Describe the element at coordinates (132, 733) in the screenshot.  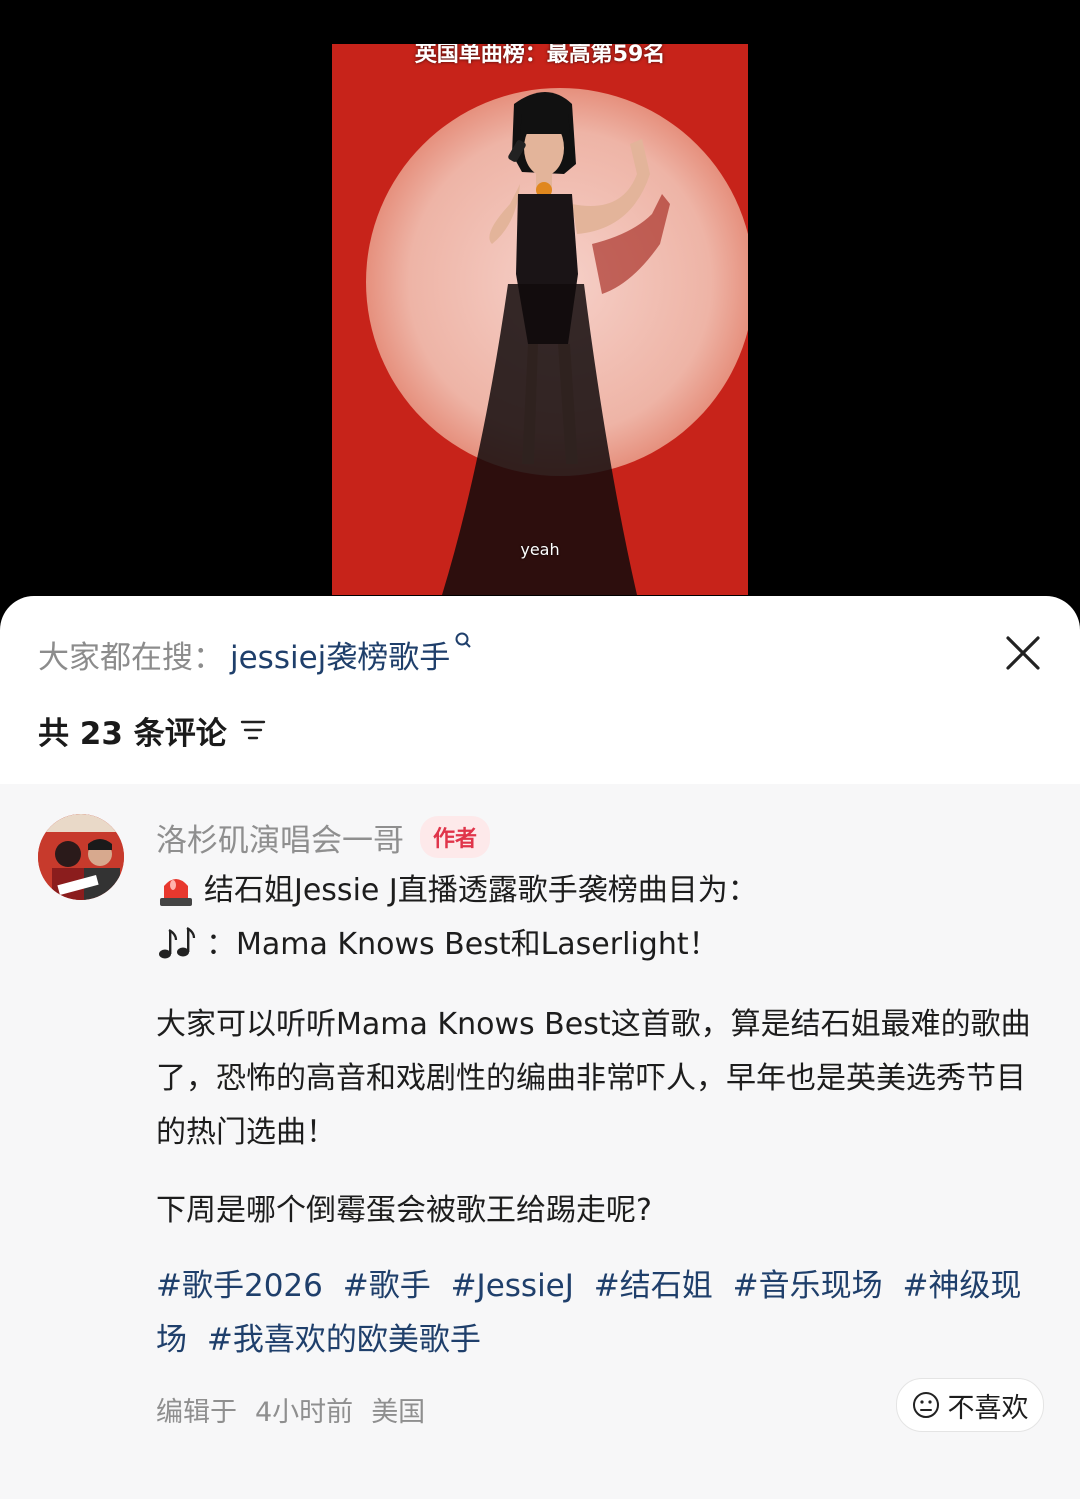
I see `comment-count-label: 共 23 条评论` at that location.